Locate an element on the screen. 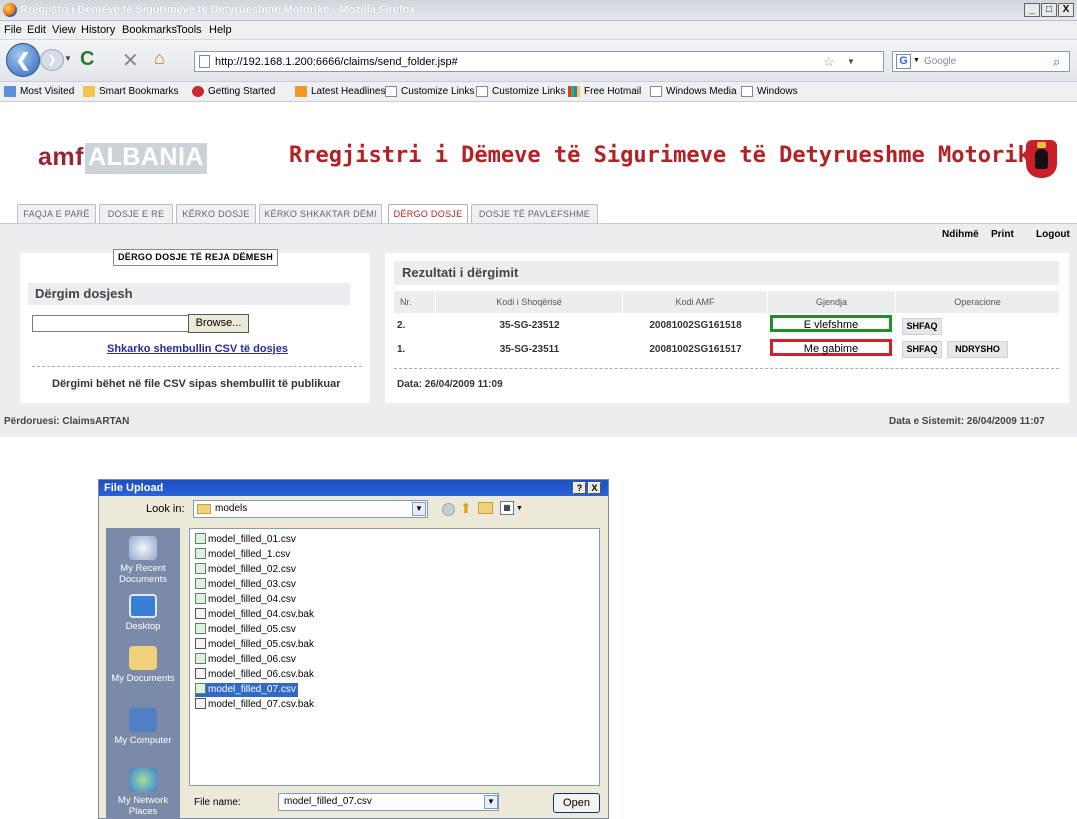  close-window-button: X is located at coordinates (1066, 10).